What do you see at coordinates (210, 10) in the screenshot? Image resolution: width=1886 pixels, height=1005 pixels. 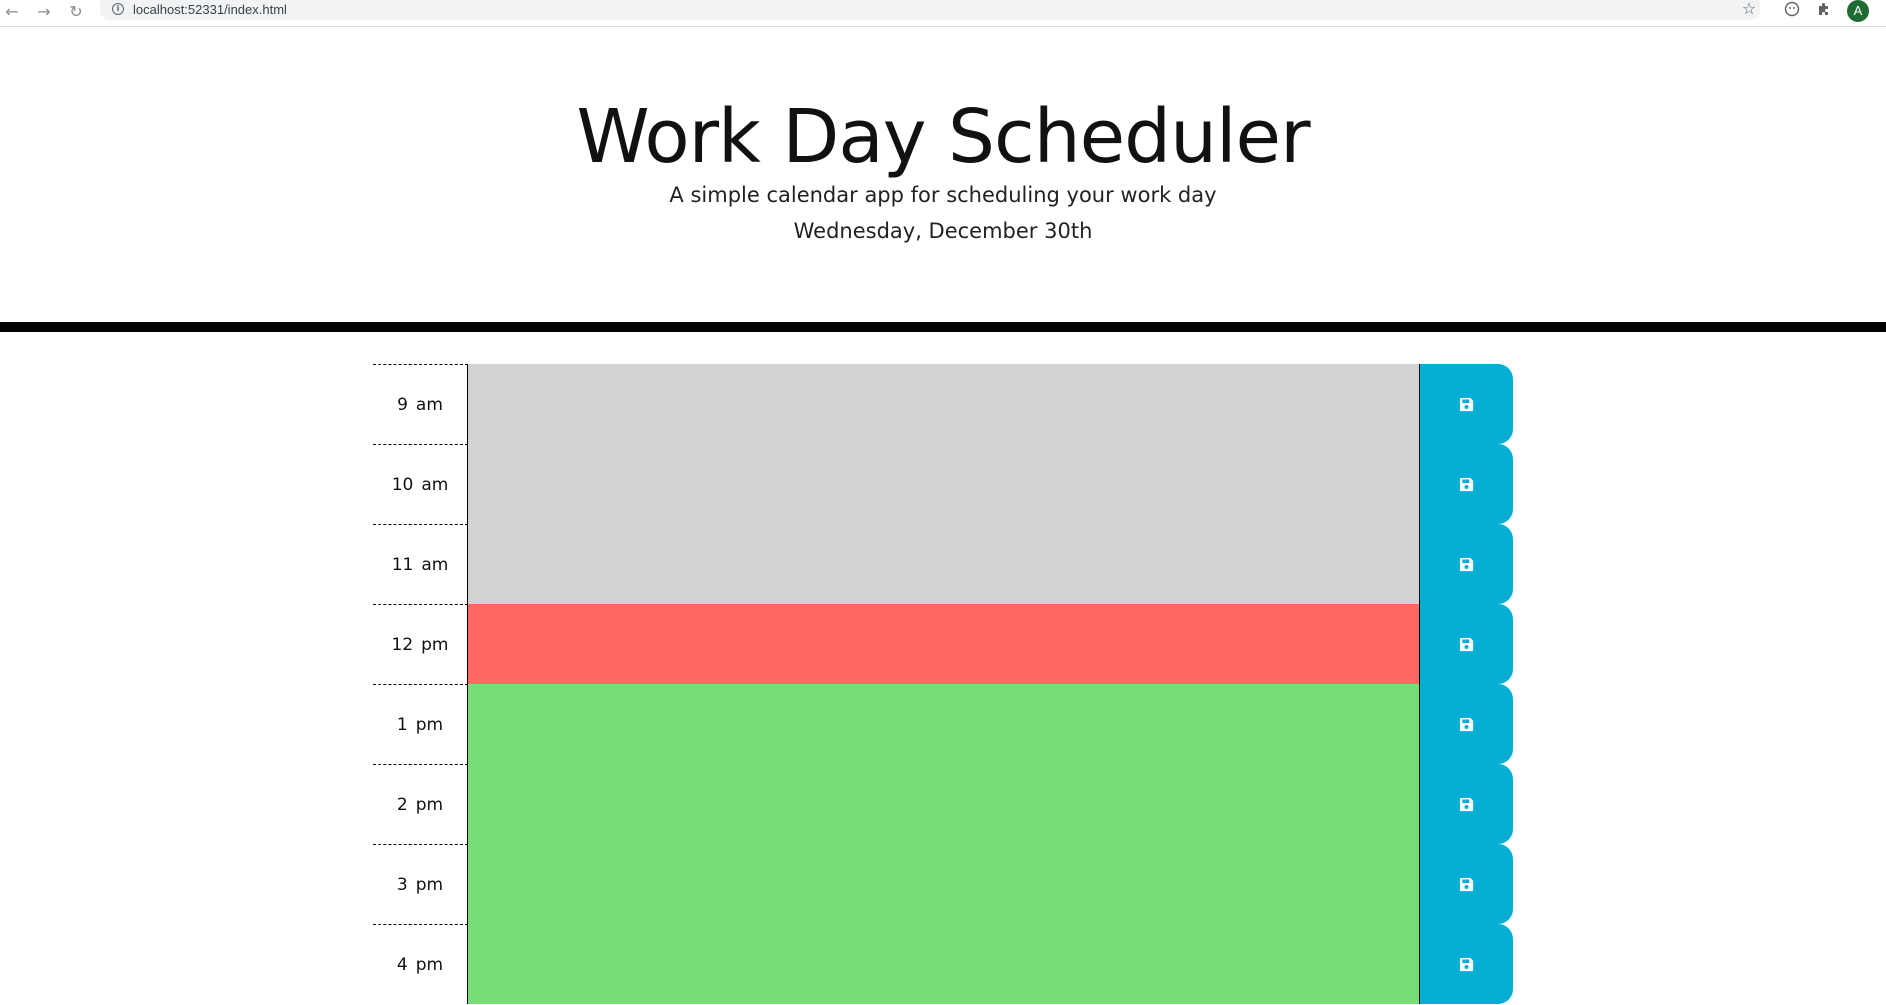 I see `url-text: localhost:52331/index.html` at bounding box center [210, 10].